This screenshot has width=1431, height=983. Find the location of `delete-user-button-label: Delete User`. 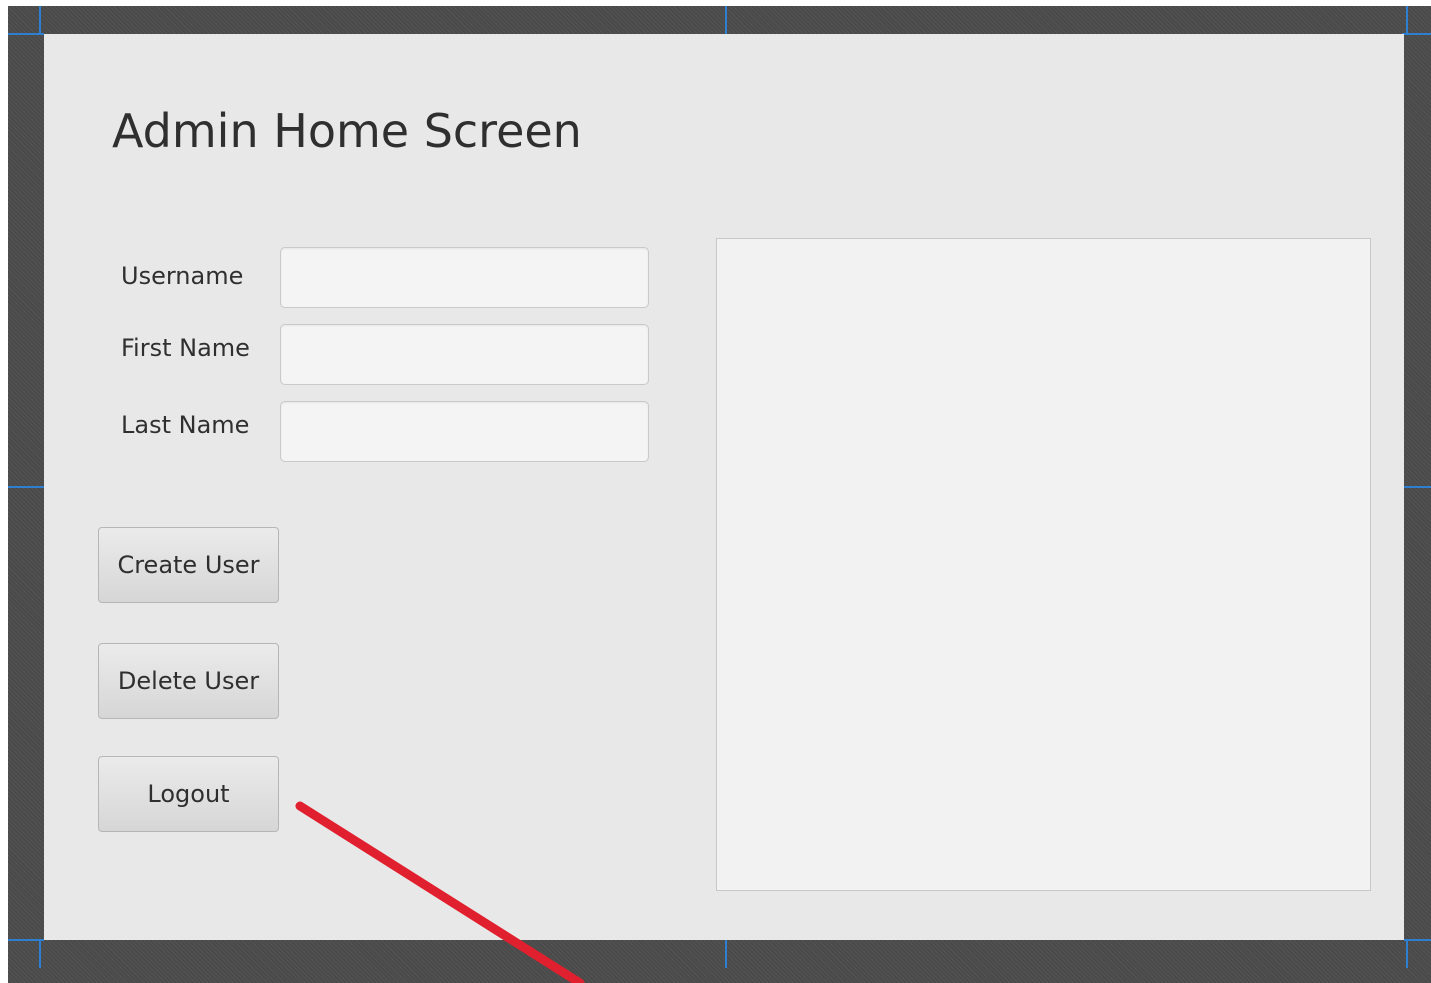

delete-user-button-label: Delete User is located at coordinates (188, 681).